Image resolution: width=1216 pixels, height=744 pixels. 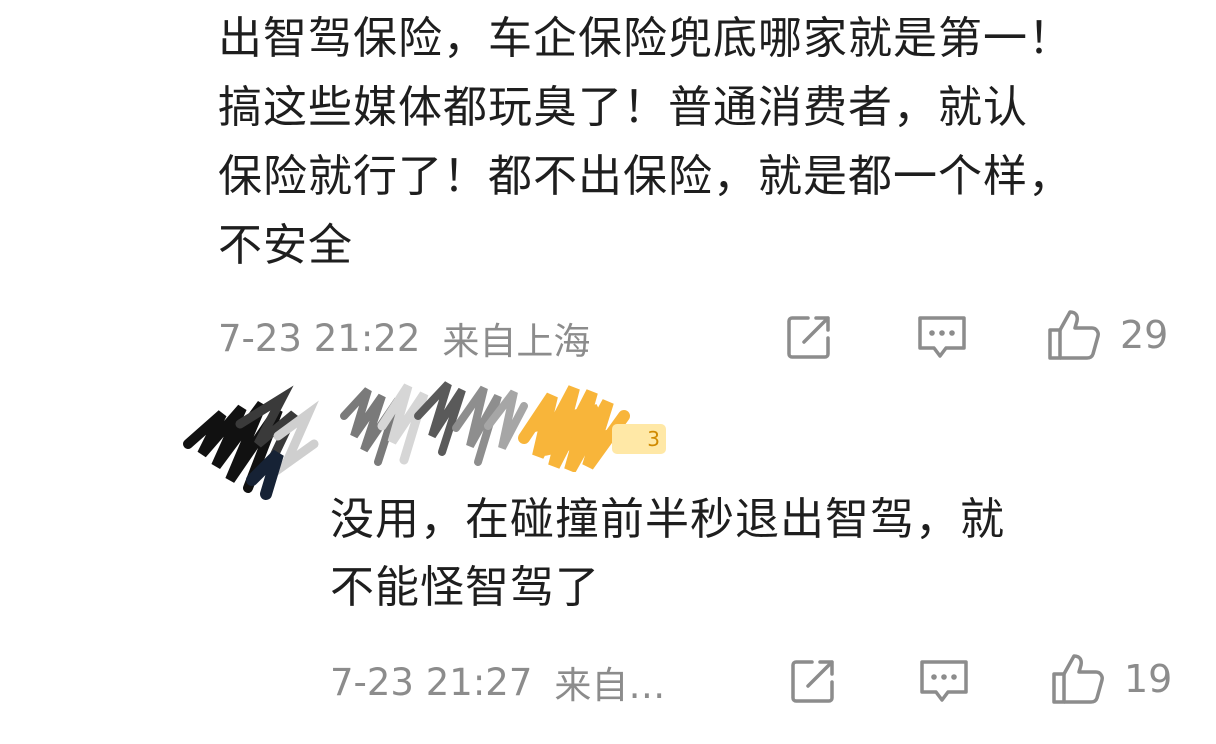 What do you see at coordinates (623, 107) in the screenshot?
I see `comment-line: 搞这些媒体都玩臭了！普通消费者，就认` at bounding box center [623, 107].